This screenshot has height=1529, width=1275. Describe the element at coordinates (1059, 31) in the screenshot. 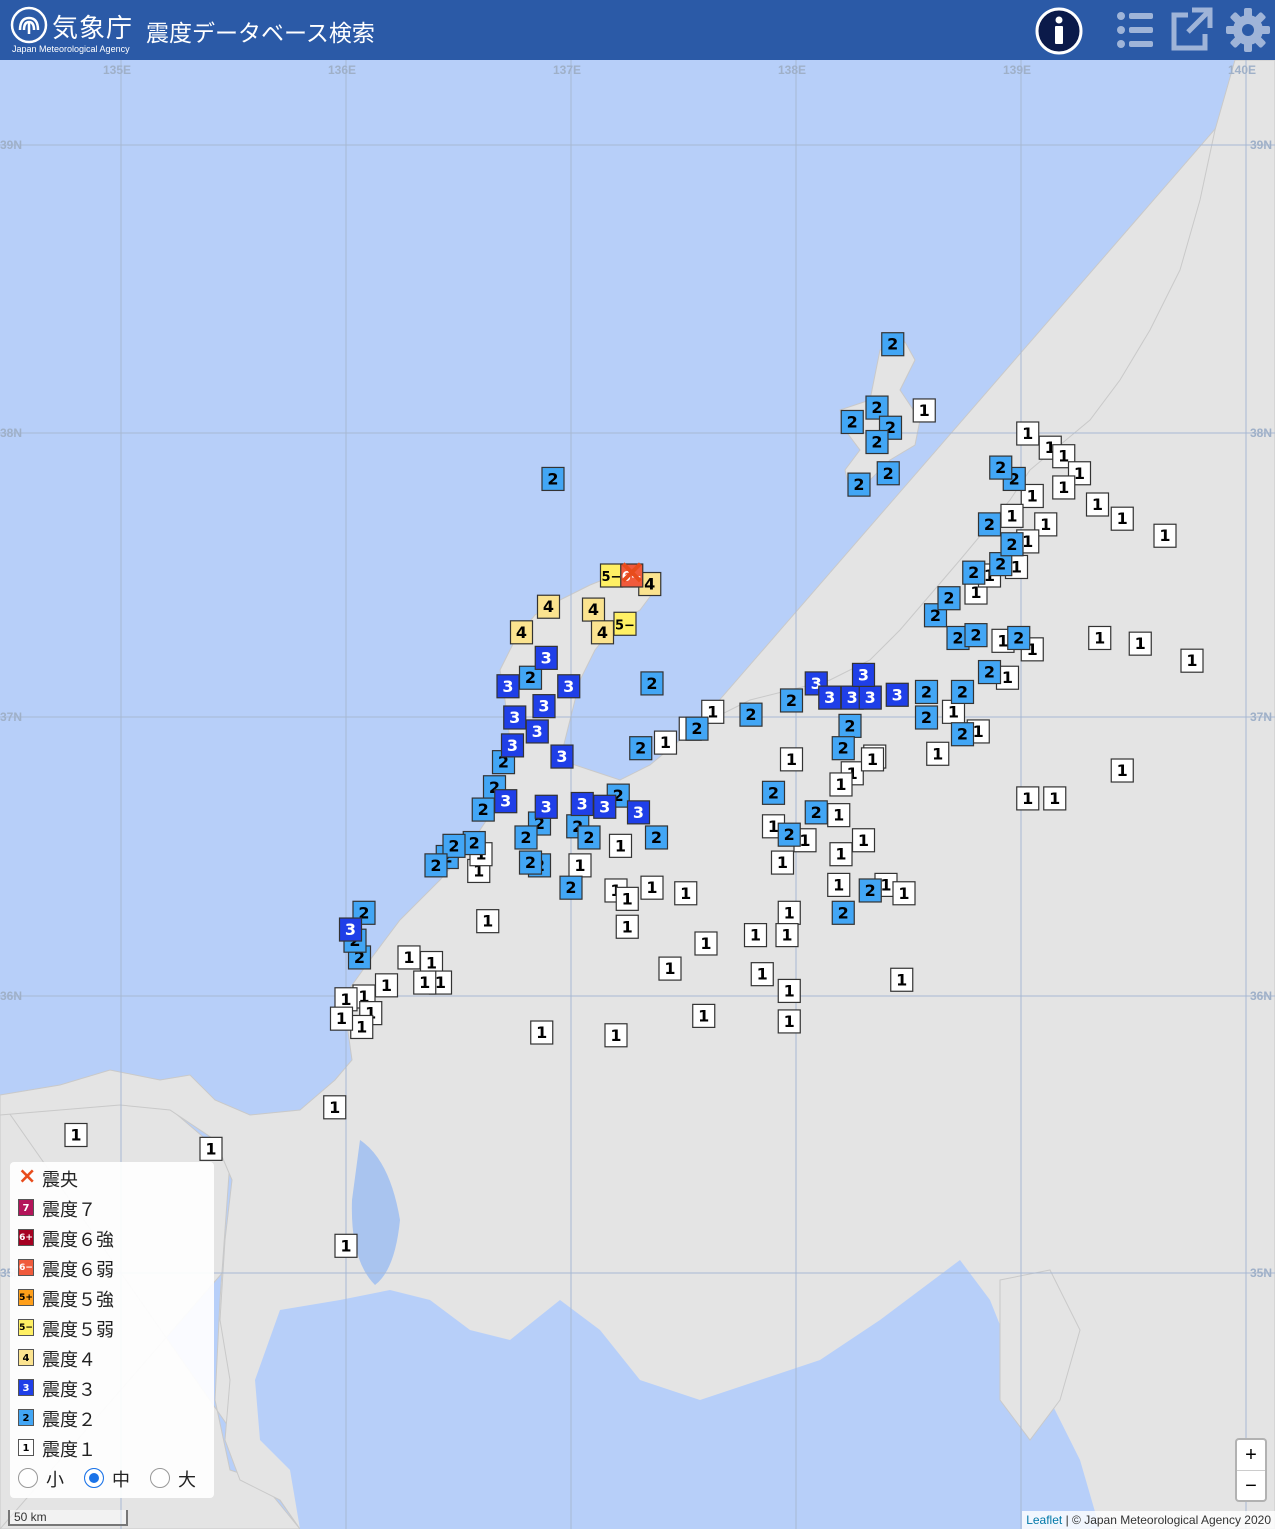

I see `info-icon` at that location.